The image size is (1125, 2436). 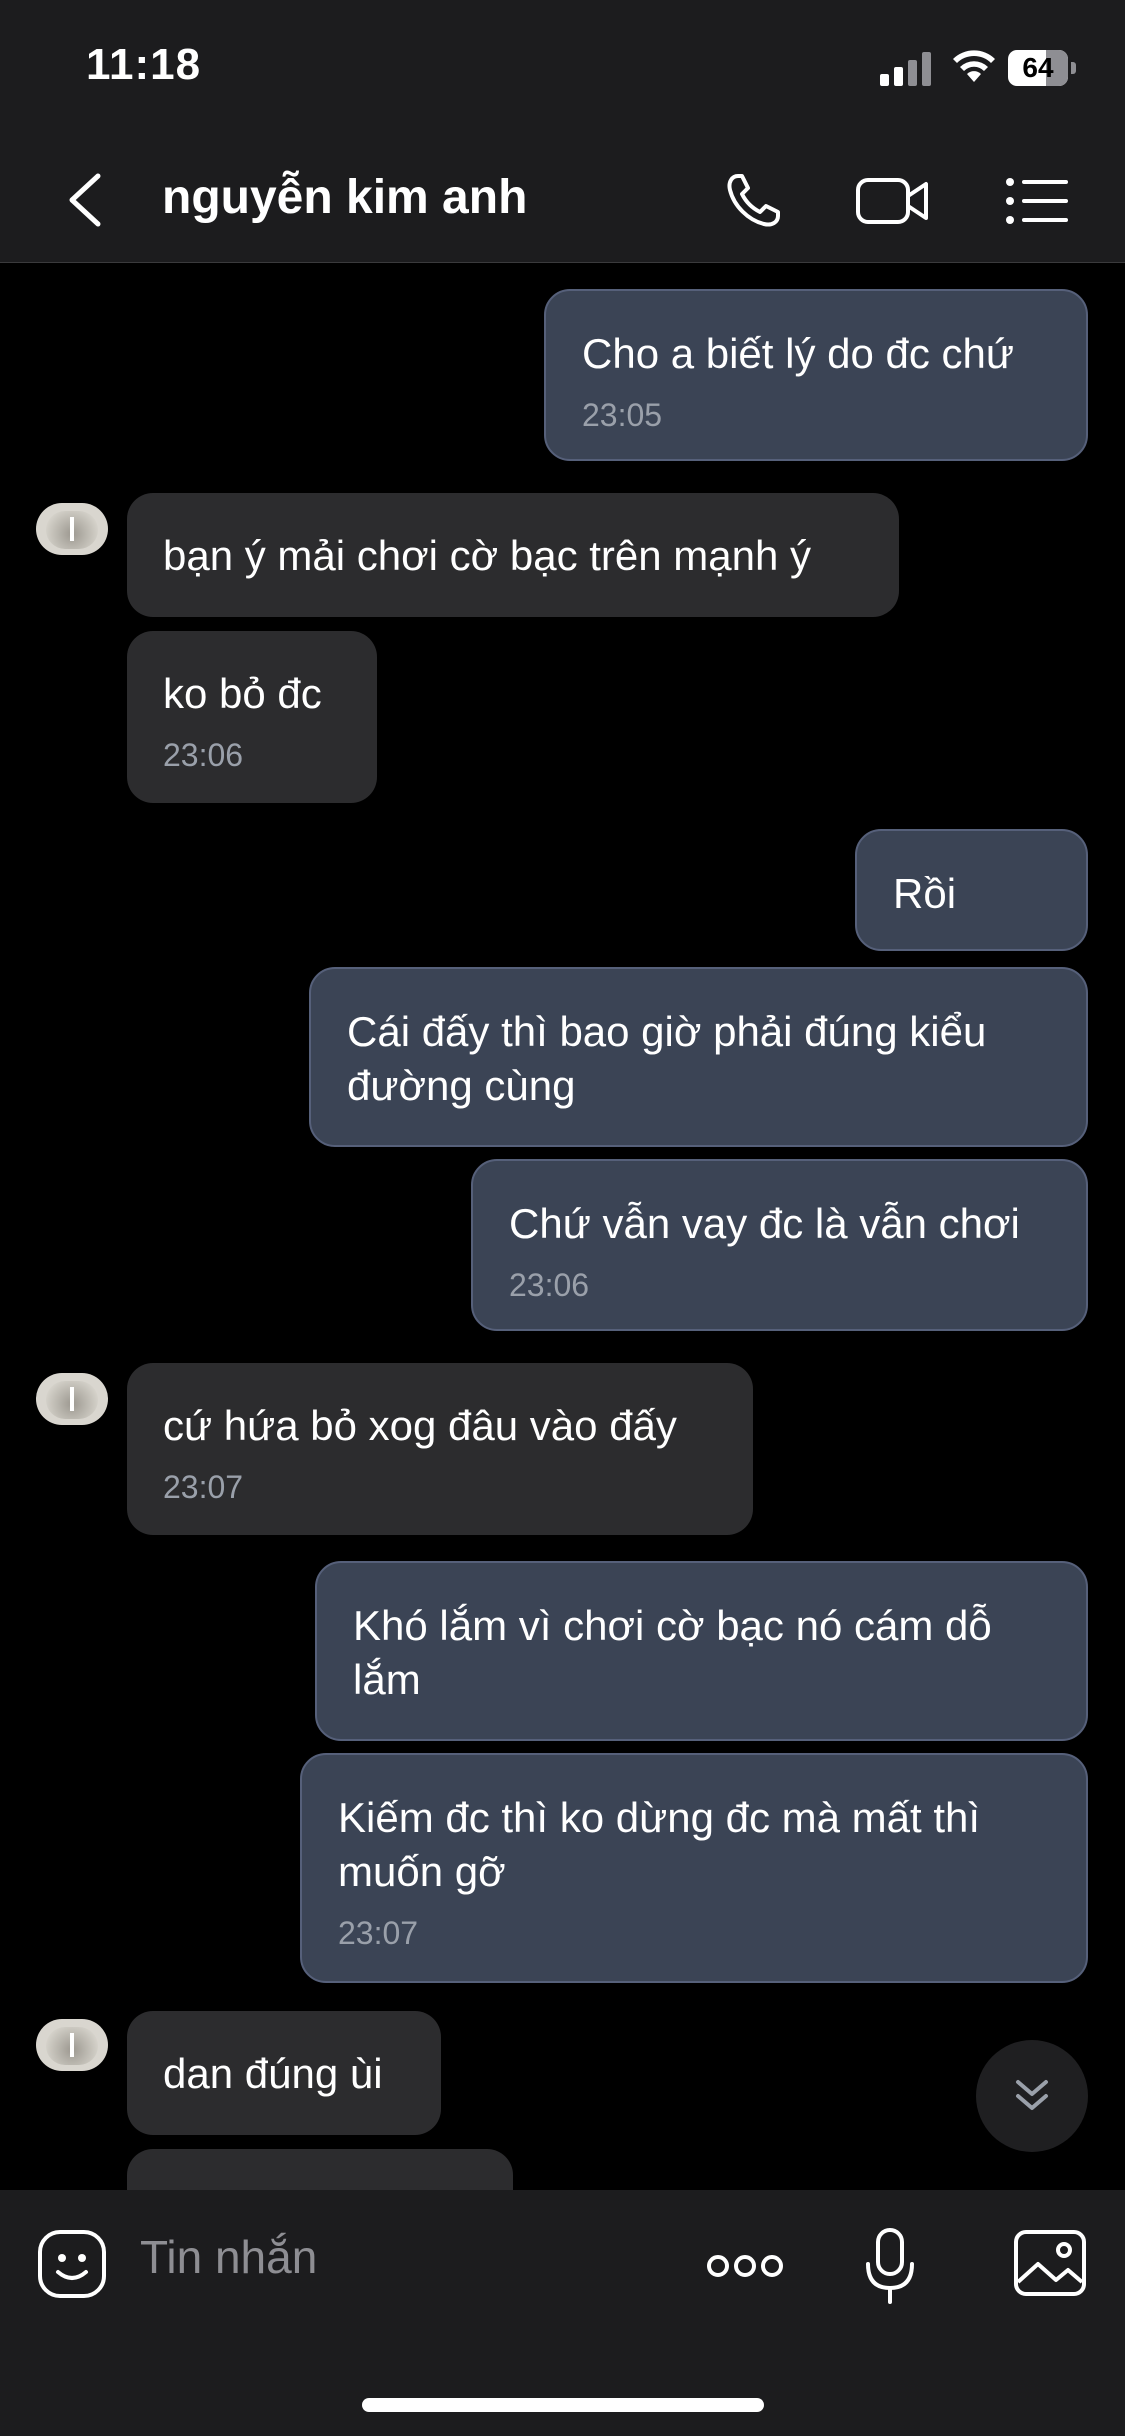 What do you see at coordinates (892, 201) in the screenshot?
I see `video-camera-icon` at bounding box center [892, 201].